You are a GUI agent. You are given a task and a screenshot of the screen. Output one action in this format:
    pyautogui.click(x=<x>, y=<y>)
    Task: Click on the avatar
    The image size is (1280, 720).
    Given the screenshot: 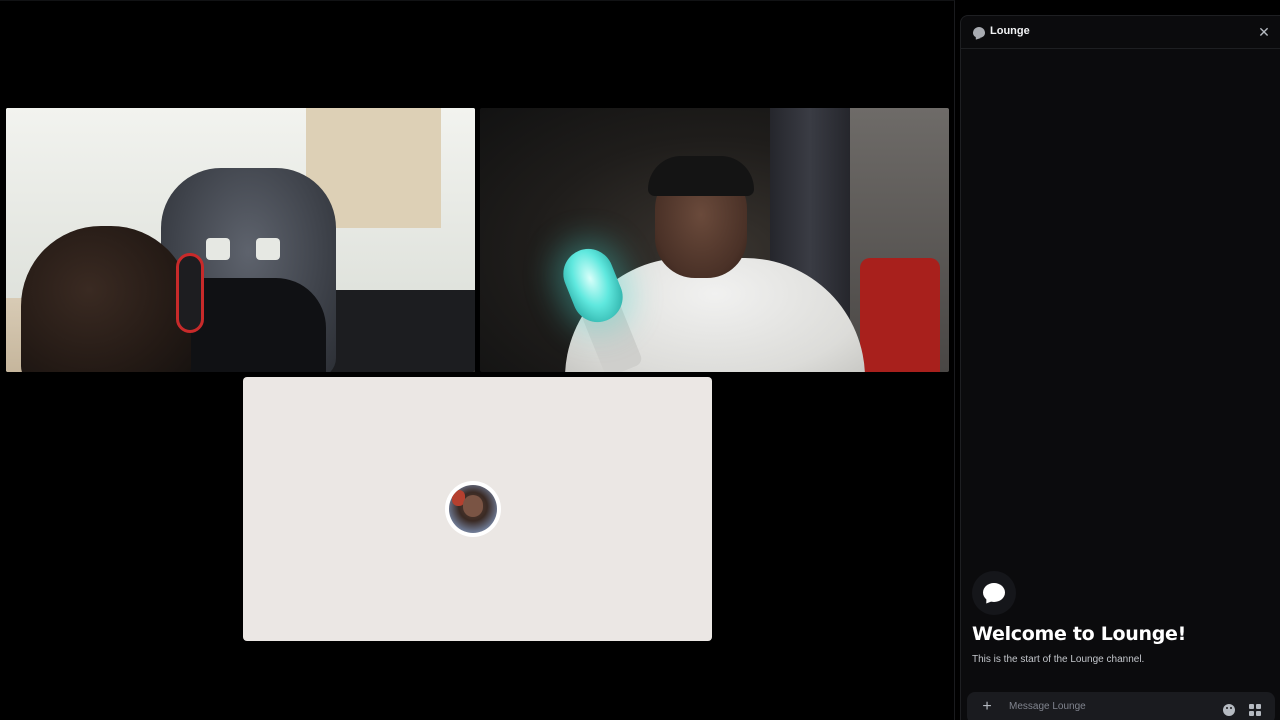 What is the action you would take?
    pyautogui.click(x=473, y=509)
    